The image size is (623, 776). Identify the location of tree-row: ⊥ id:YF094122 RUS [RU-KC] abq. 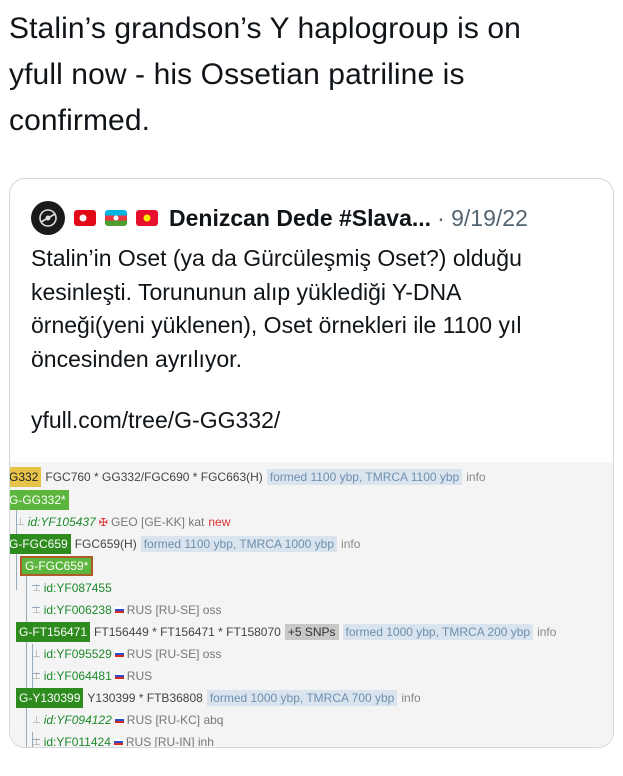
(127, 720).